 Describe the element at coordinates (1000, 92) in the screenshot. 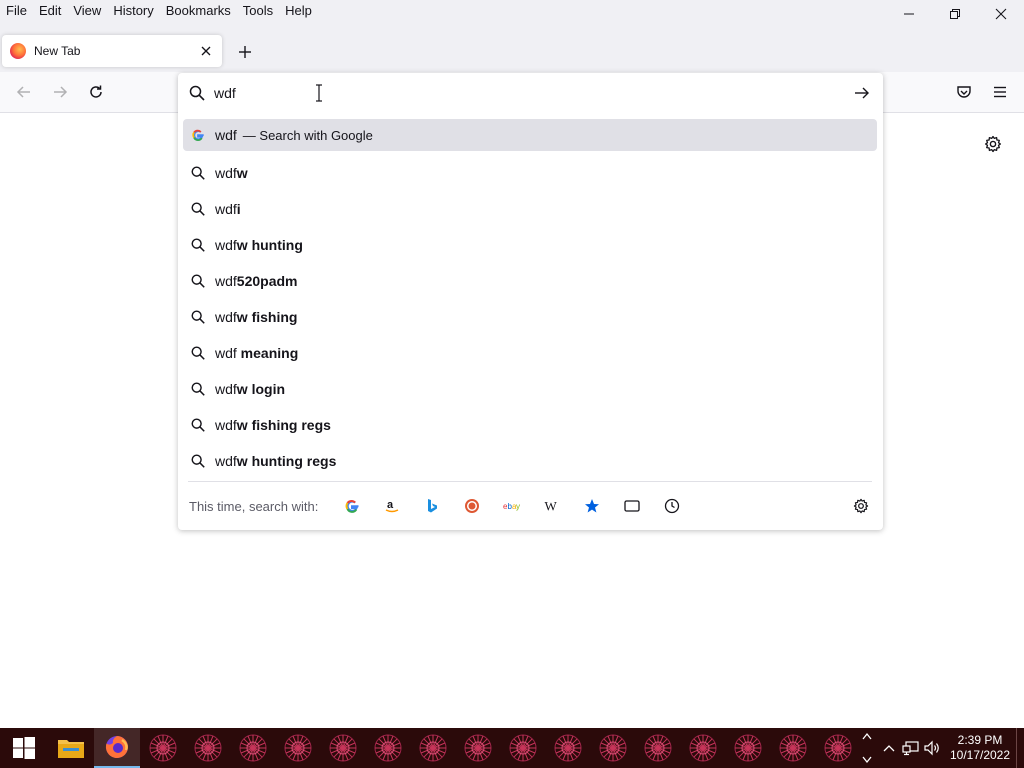

I see `app-menu-button` at that location.